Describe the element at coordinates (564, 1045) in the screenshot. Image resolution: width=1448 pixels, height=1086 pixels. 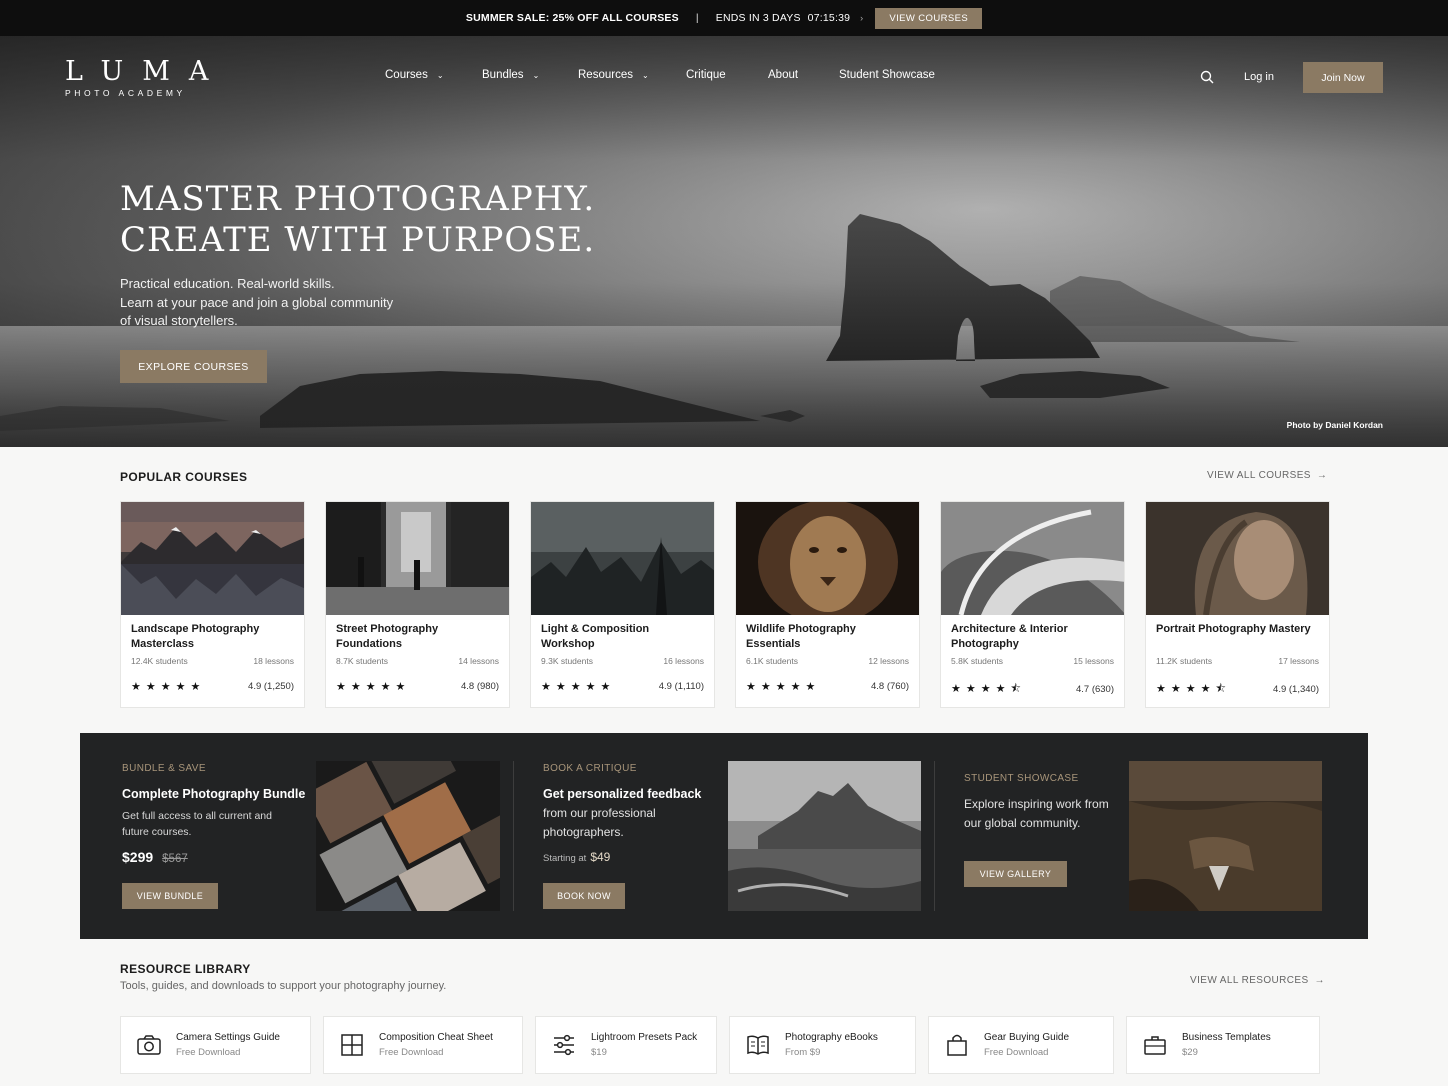
I see `sliders-icon` at that location.